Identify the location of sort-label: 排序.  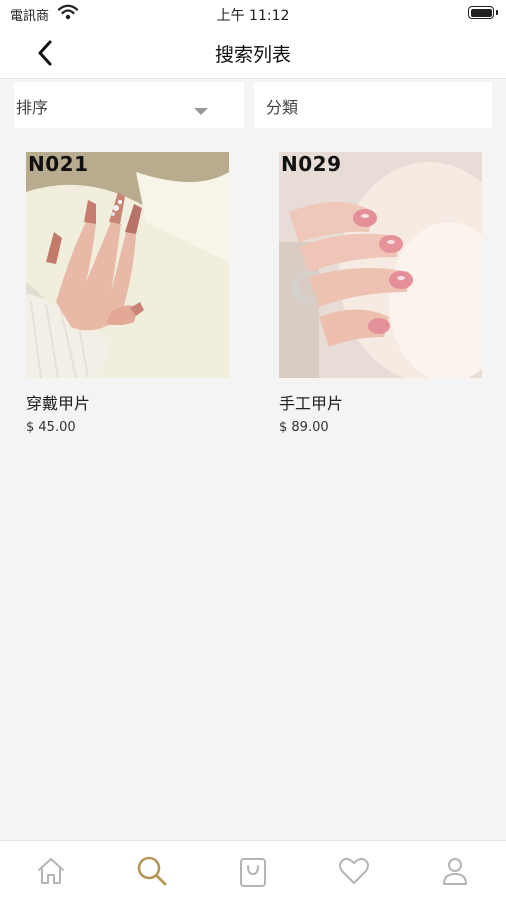
(32, 107).